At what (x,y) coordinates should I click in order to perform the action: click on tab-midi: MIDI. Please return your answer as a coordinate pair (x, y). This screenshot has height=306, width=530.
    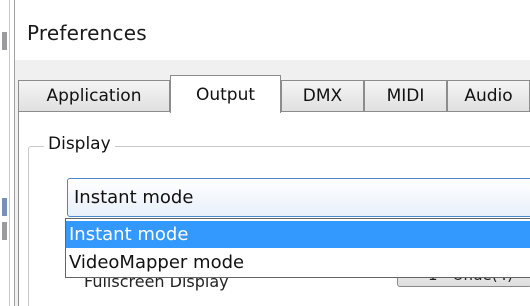
    Looking at the image, I should click on (405, 95).